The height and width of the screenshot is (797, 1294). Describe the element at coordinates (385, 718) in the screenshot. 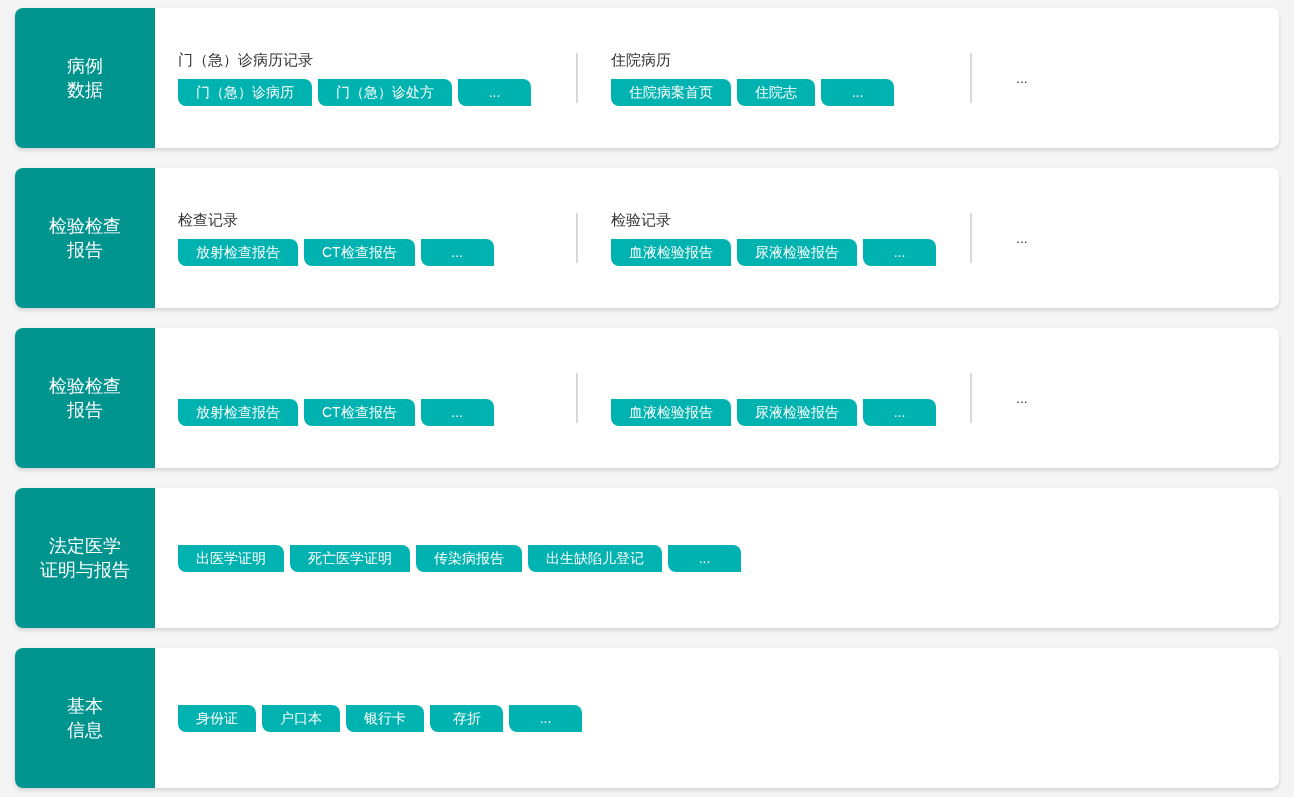

I see `tag-button: 银行卡` at that location.